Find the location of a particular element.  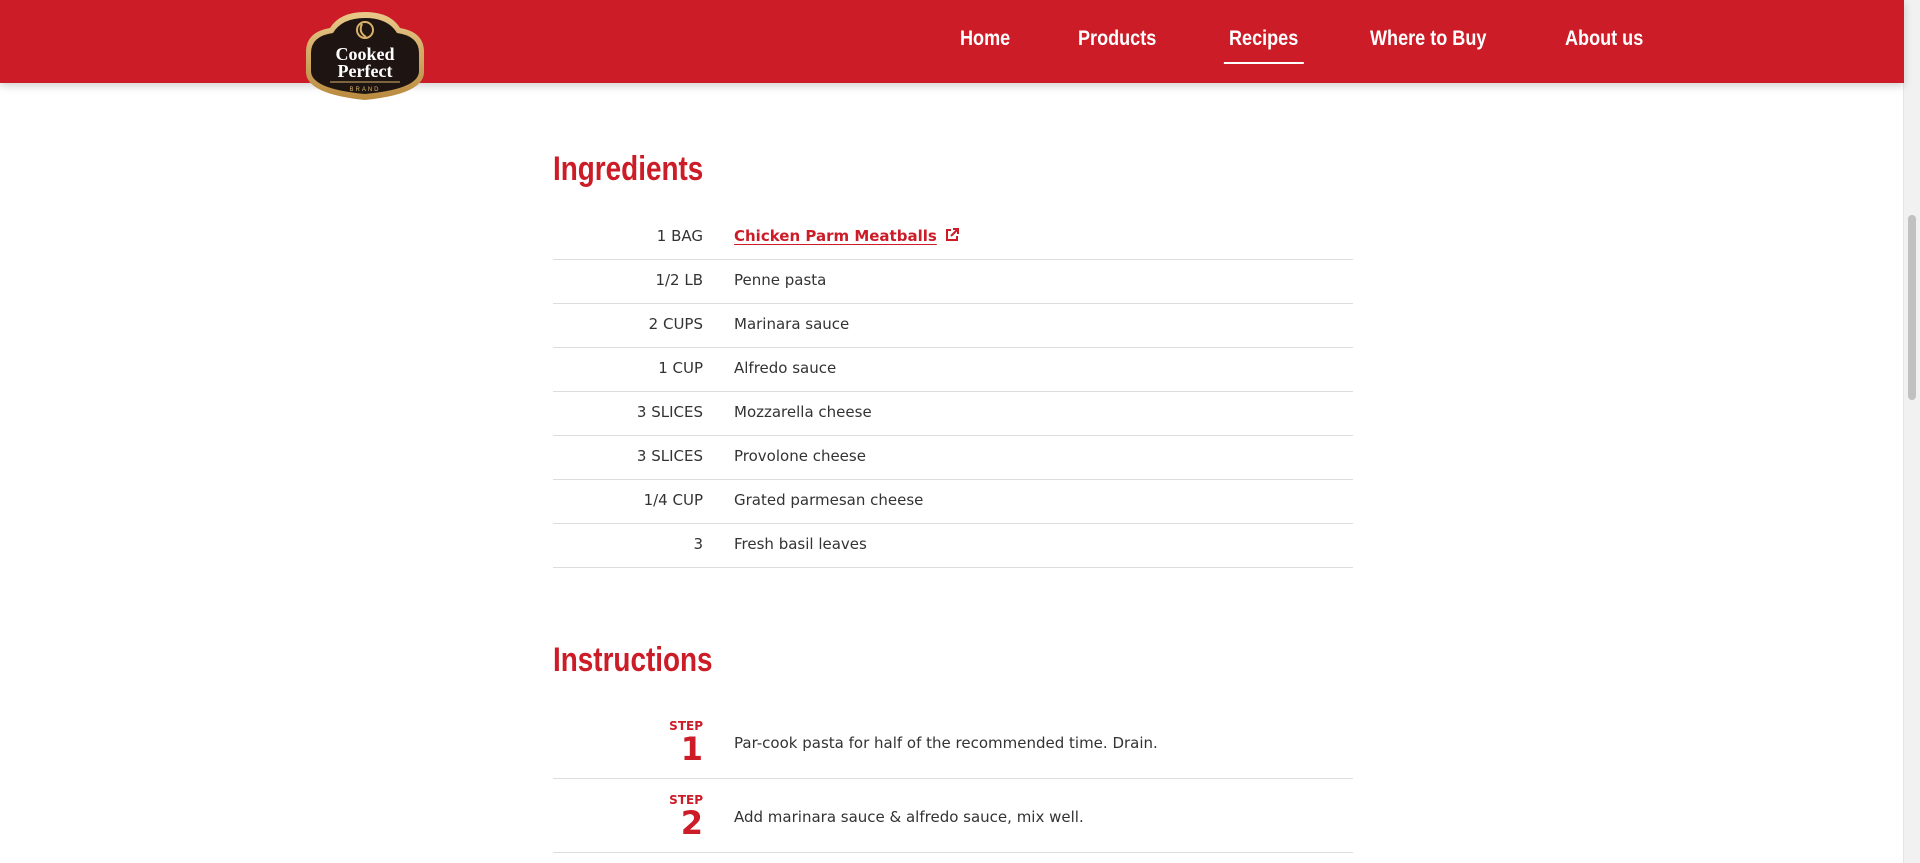

ingredients-heading: Ingredients is located at coordinates (628, 169).